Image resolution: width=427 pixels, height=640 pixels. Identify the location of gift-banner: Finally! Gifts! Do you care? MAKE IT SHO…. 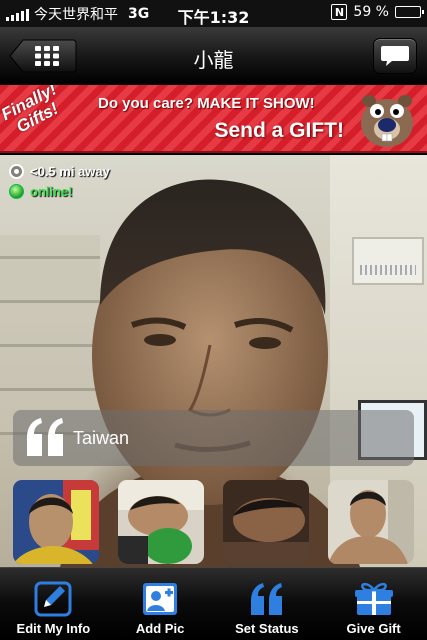
(213, 119).